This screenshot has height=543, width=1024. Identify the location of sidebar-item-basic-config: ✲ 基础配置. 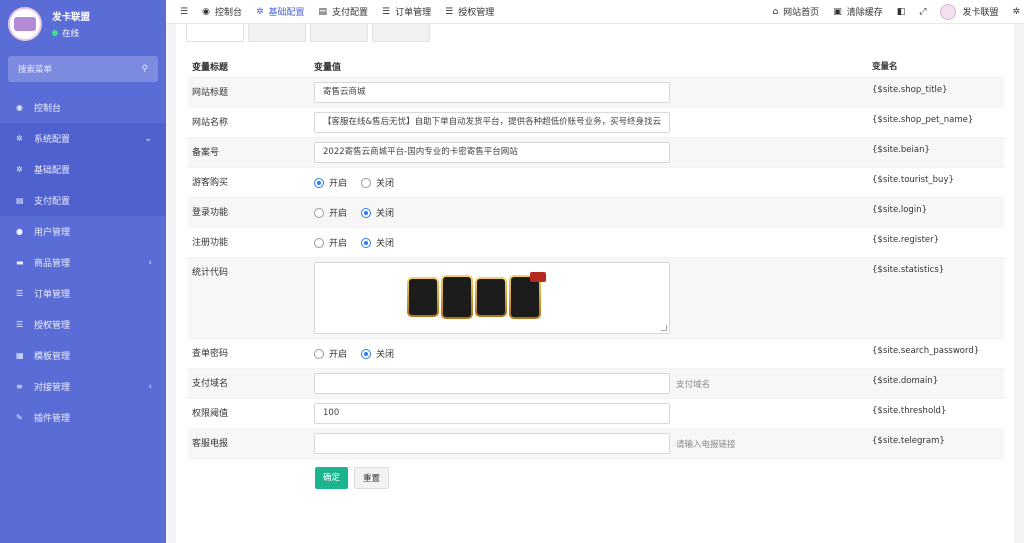
(83, 169).